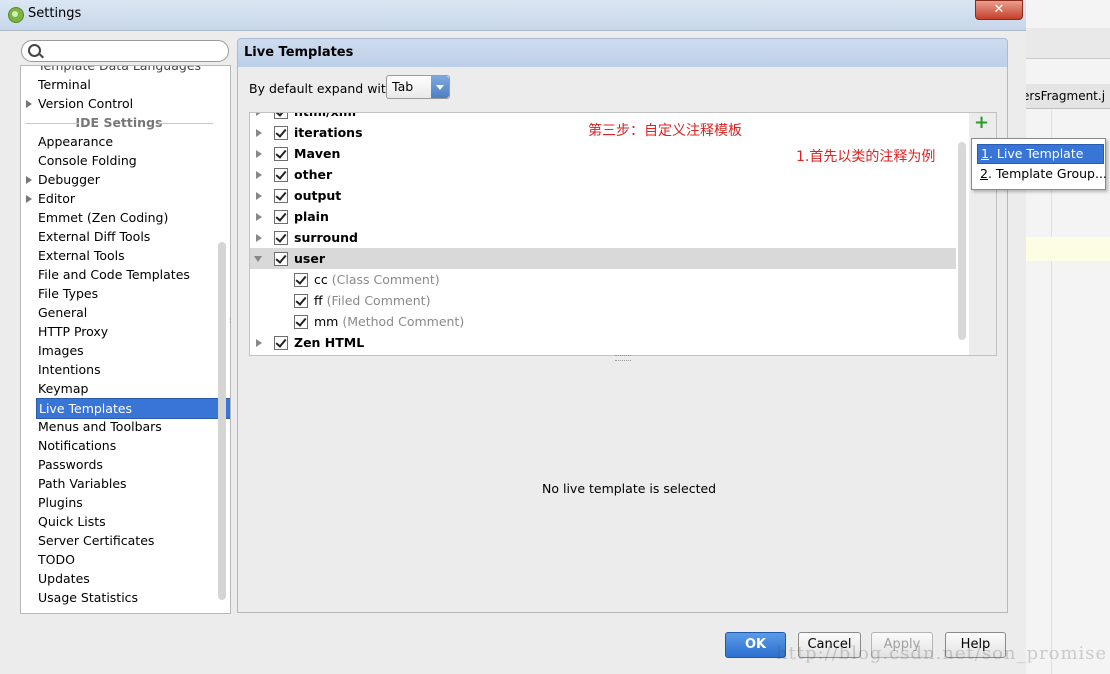 This screenshot has width=1110, height=674. I want to click on sidebar-item-label: Usage Statistics, so click(88, 597).